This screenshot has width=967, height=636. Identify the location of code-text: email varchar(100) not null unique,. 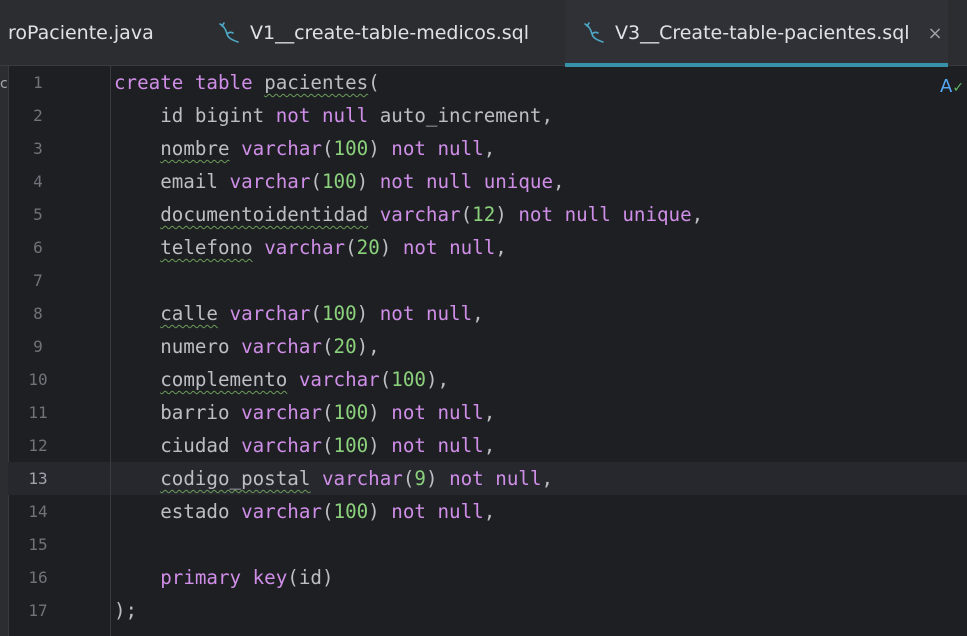
(339, 181).